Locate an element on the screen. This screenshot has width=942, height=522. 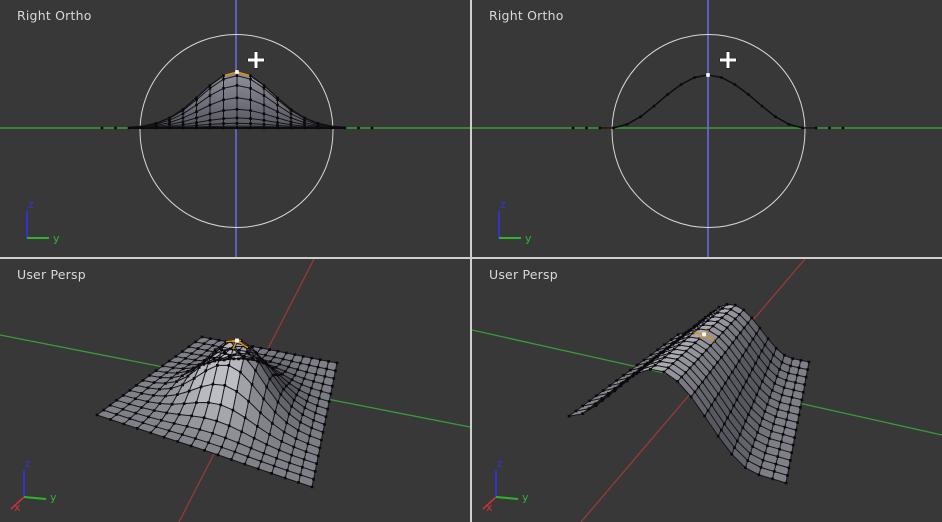
area-divider-vertical is located at coordinates (471, 261).